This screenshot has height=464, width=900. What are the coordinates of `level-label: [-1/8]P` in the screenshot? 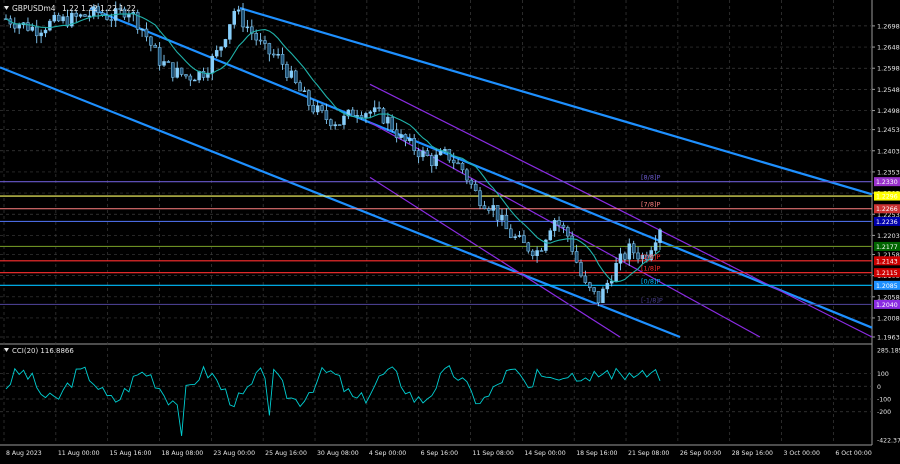 It's located at (652, 300).